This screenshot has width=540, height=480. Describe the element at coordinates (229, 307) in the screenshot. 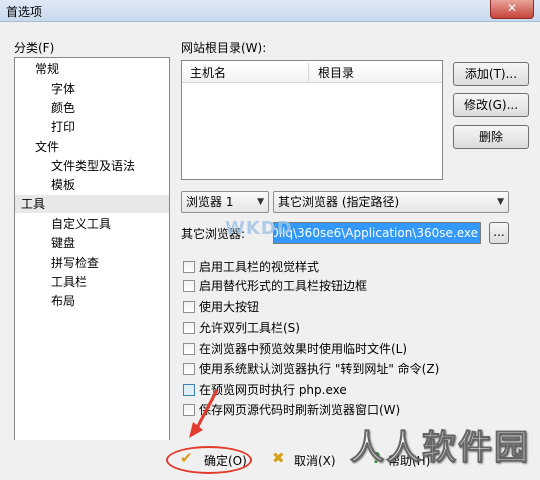

I see `option-label: 使用大按钮` at that location.